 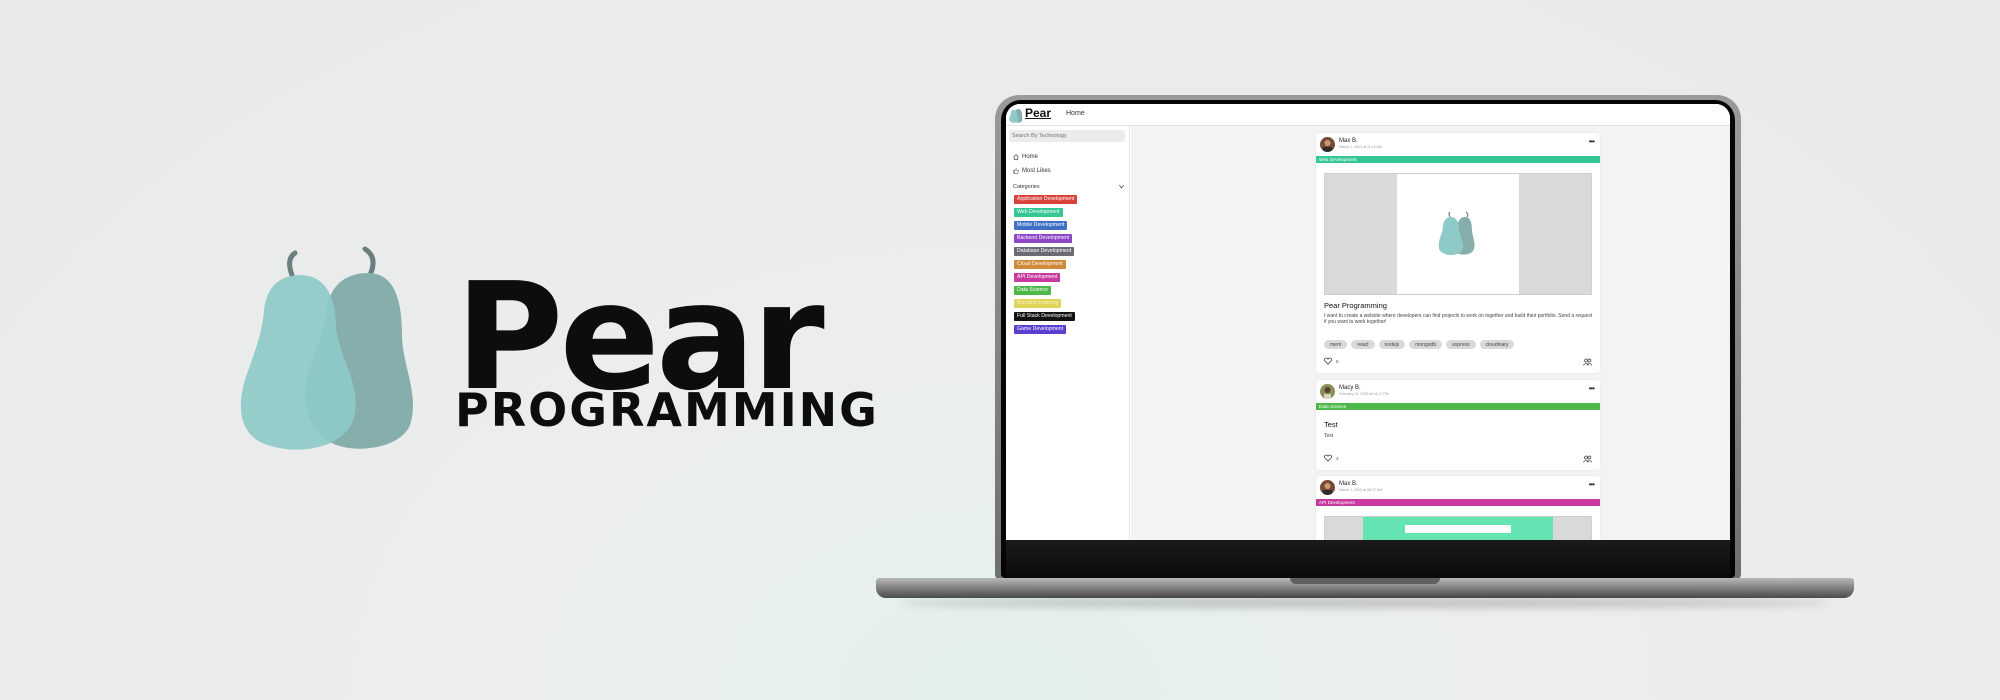 I want to click on sidebar-item-label: Most Likes, so click(x=1036, y=171).